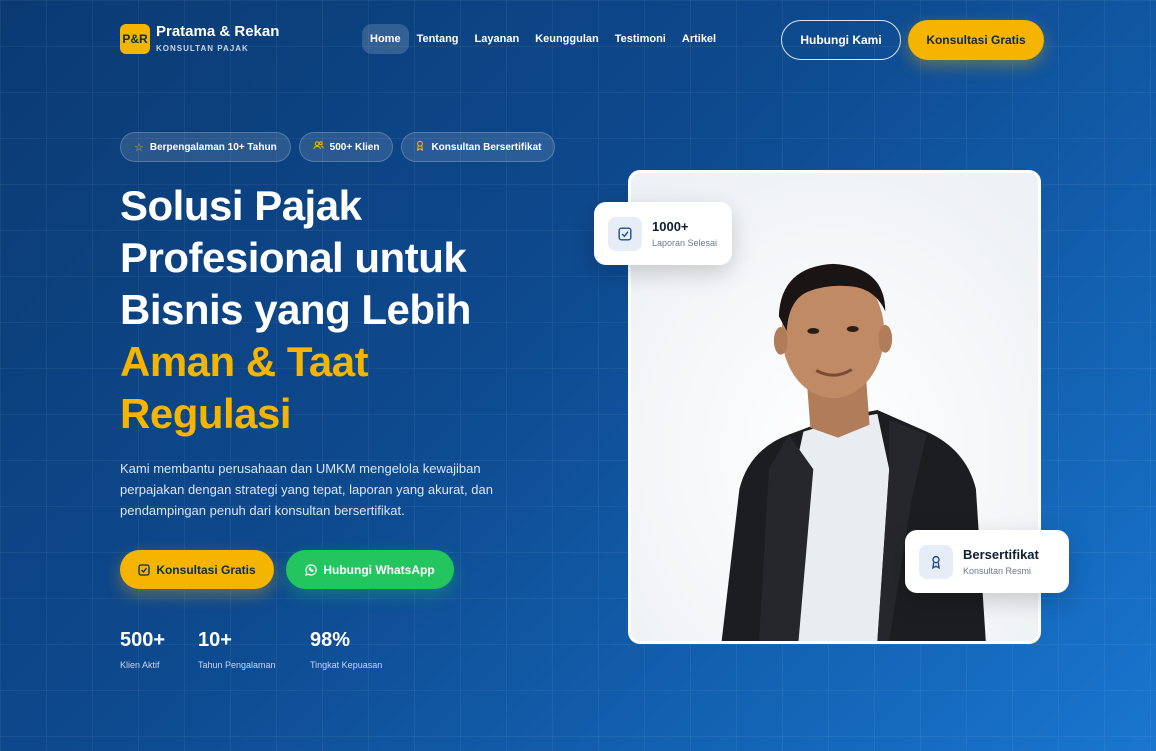 This screenshot has height=751, width=1156. Describe the element at coordinates (139, 147) in the screenshot. I see `star-icon: ☆` at that location.